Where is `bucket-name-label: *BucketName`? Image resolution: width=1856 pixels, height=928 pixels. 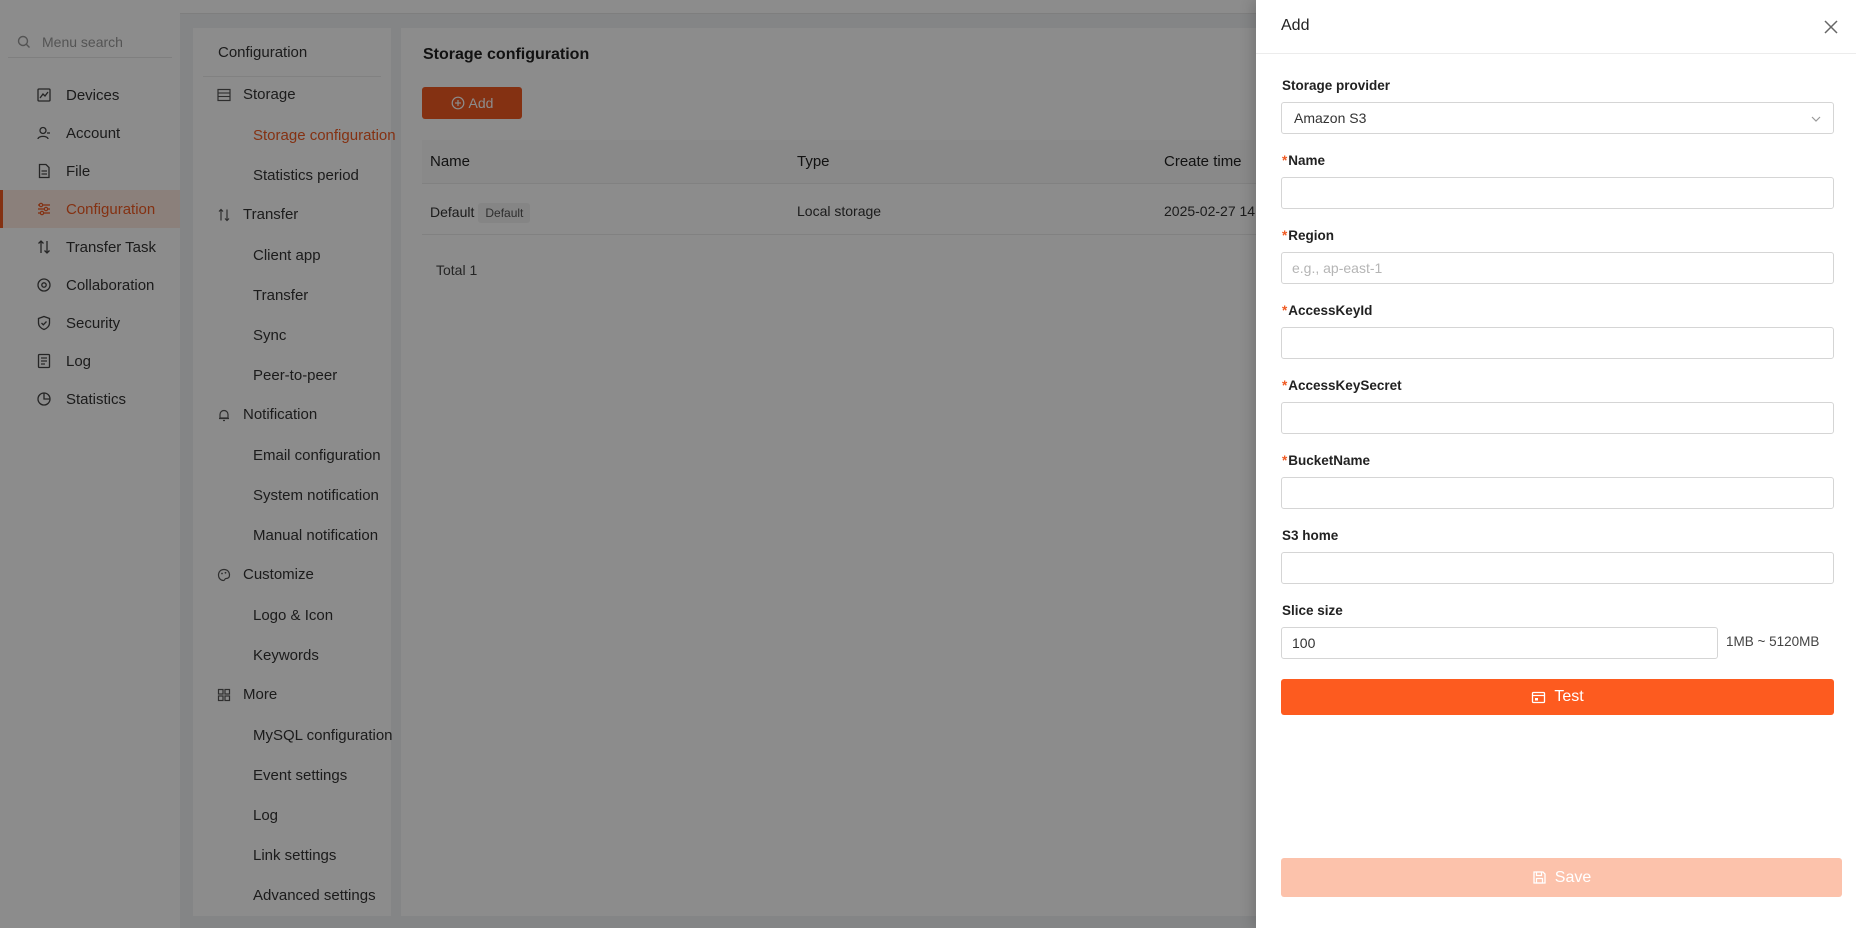 bucket-name-label: *BucketName is located at coordinates (1326, 460).